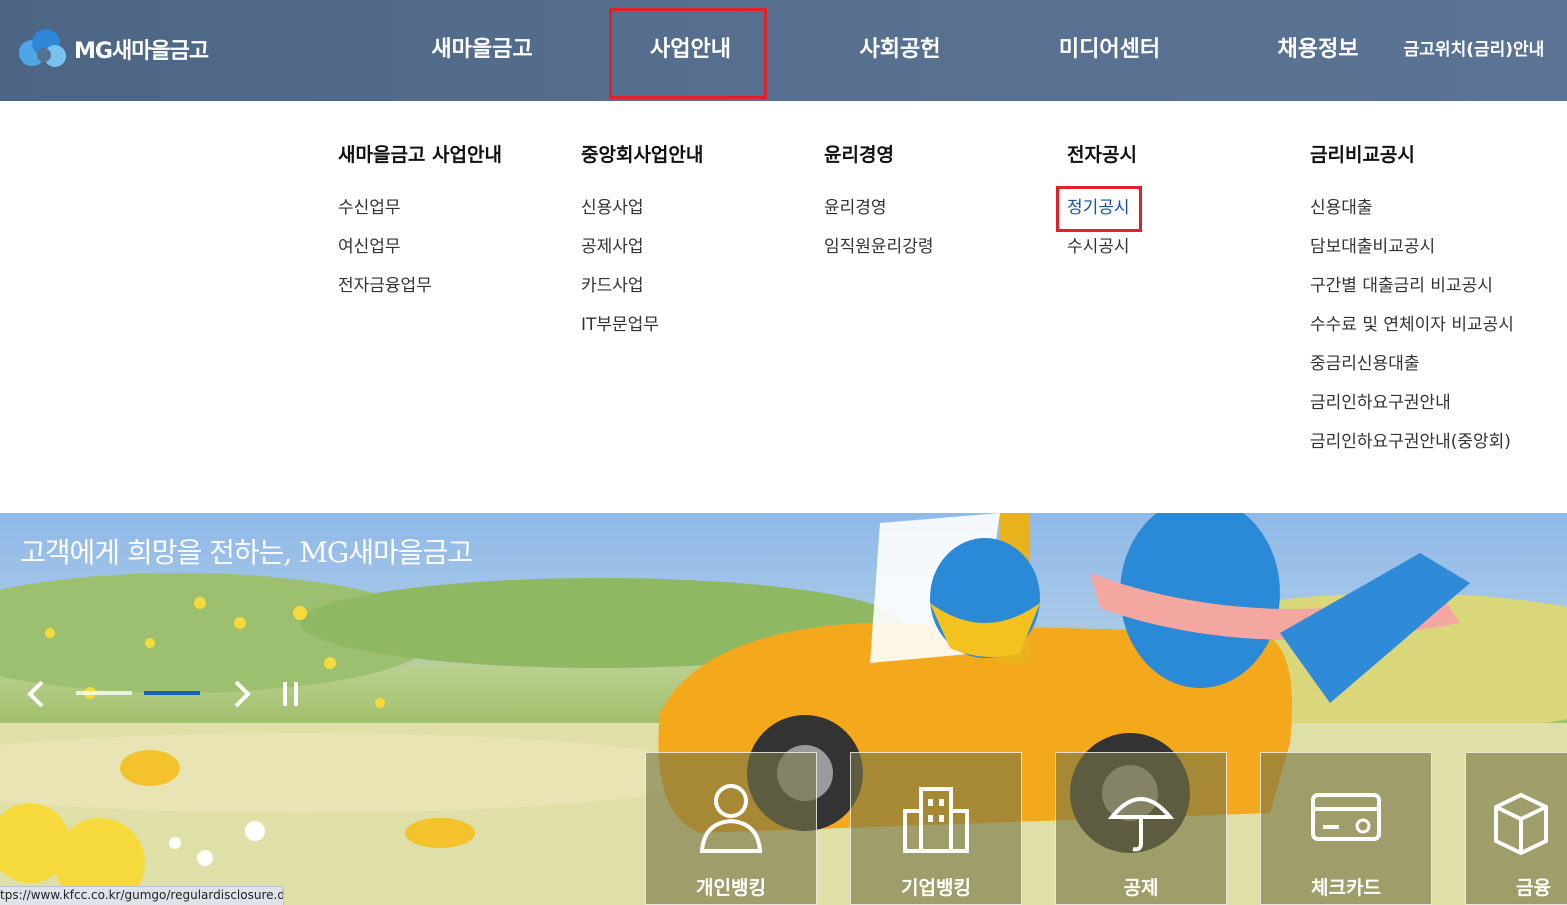 The height and width of the screenshot is (905, 1567). I want to click on next-arrow-icon, so click(242, 694).